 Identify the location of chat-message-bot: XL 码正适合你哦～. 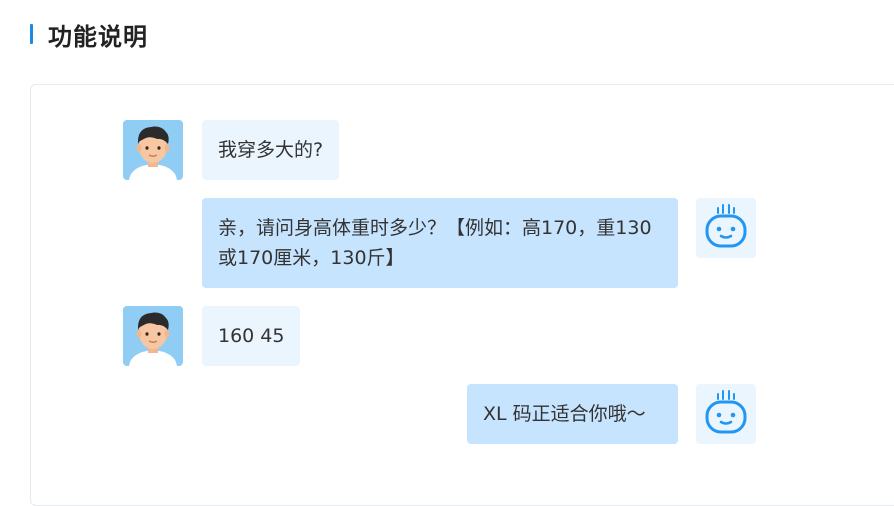
(611, 414).